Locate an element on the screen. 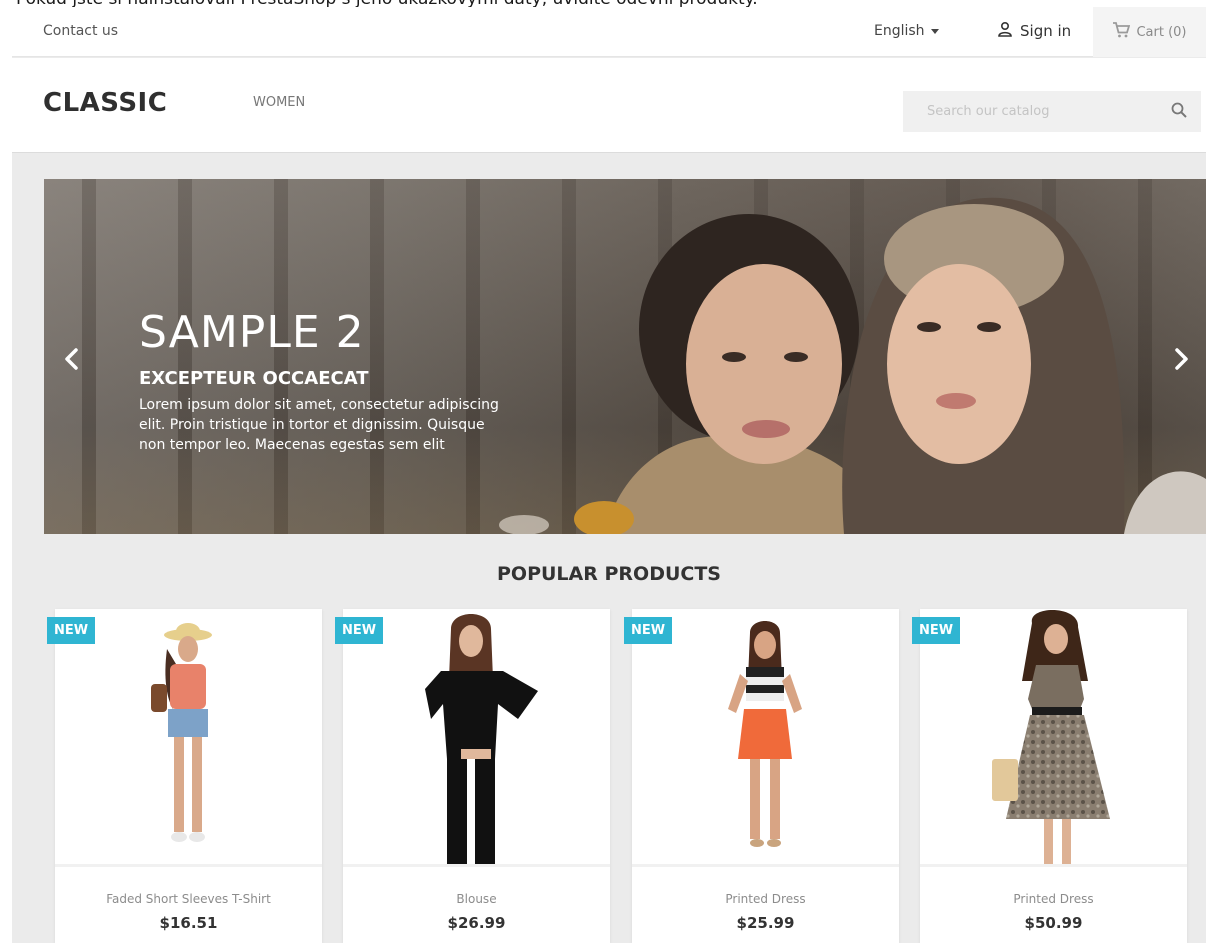 This screenshot has height=943, width=1206. top-nav: Contact us English Sign in Cart (0) is located at coordinates (609, 32).